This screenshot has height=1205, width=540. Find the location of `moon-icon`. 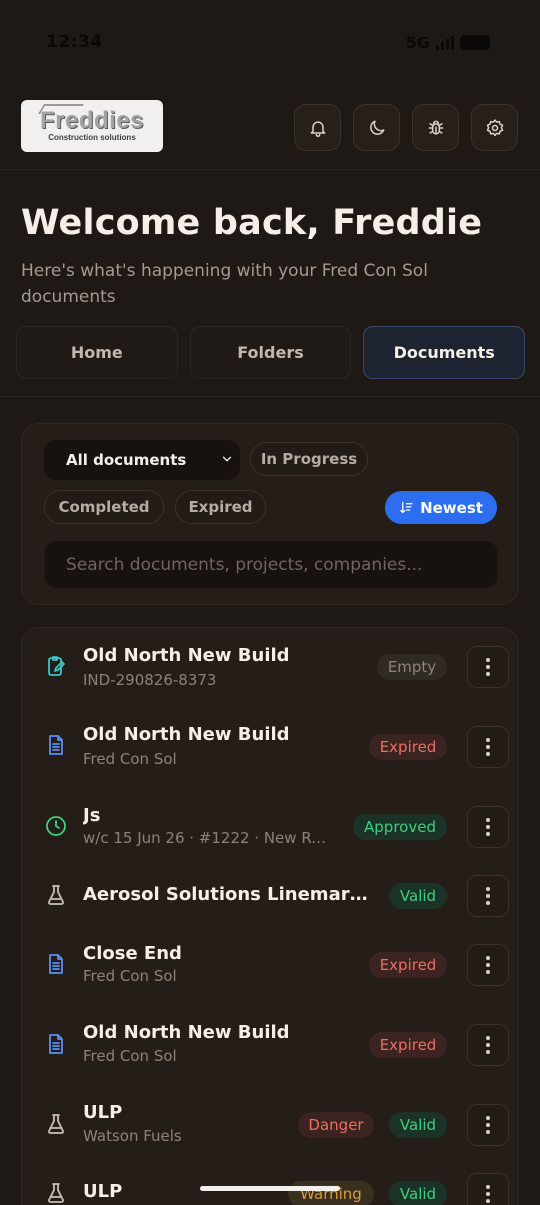

moon-icon is located at coordinates (376, 127).